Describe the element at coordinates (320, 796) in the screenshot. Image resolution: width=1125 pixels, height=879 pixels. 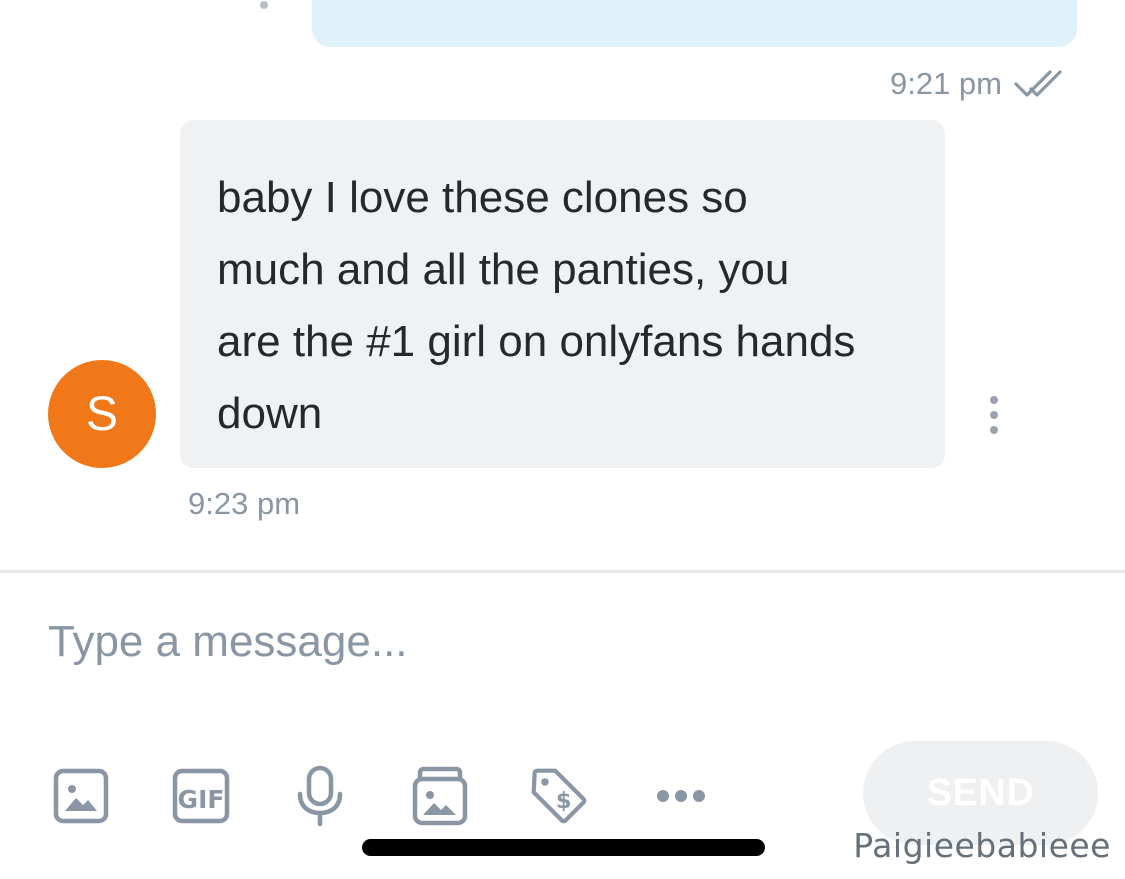
I see `microphone-icon` at that location.